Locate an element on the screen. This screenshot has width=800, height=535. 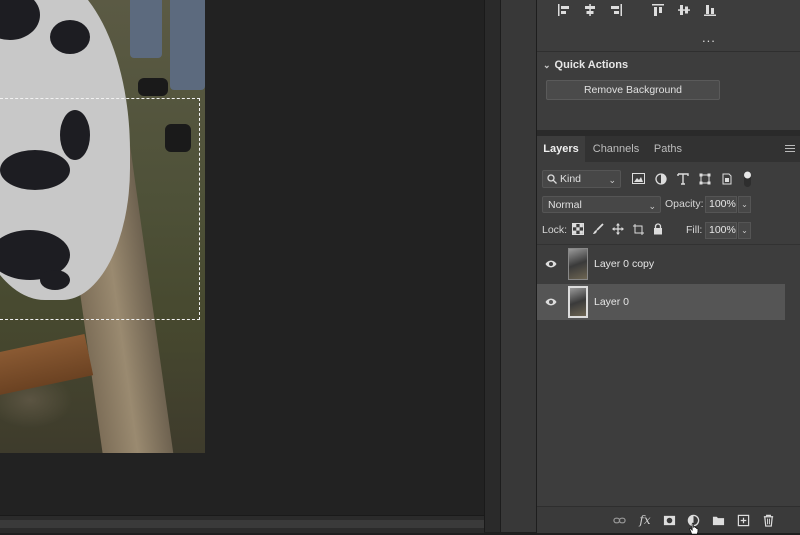
new-layer-icon is located at coordinates (743, 520).